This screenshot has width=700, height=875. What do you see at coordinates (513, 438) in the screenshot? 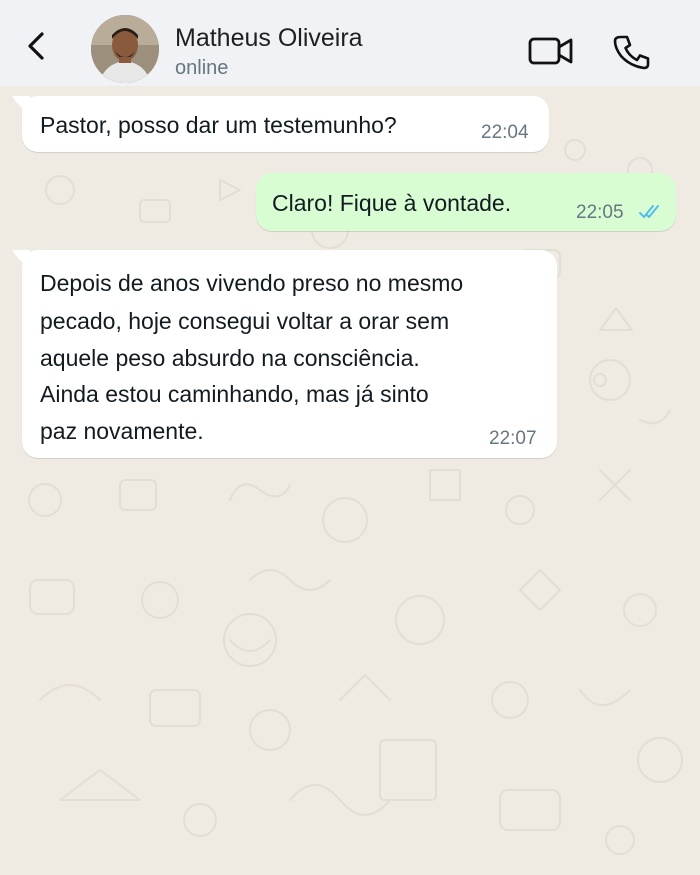
I see `message-time: 22:07` at bounding box center [513, 438].